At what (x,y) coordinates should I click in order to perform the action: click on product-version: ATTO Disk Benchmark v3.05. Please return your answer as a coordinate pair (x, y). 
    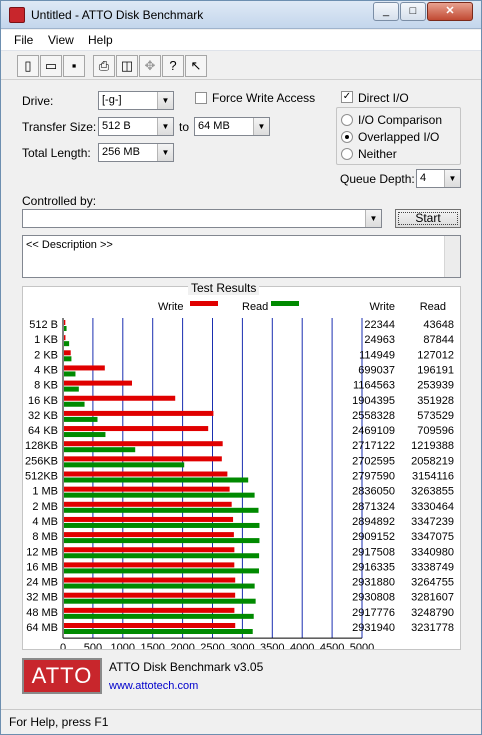
    Looking at the image, I should click on (186, 667).